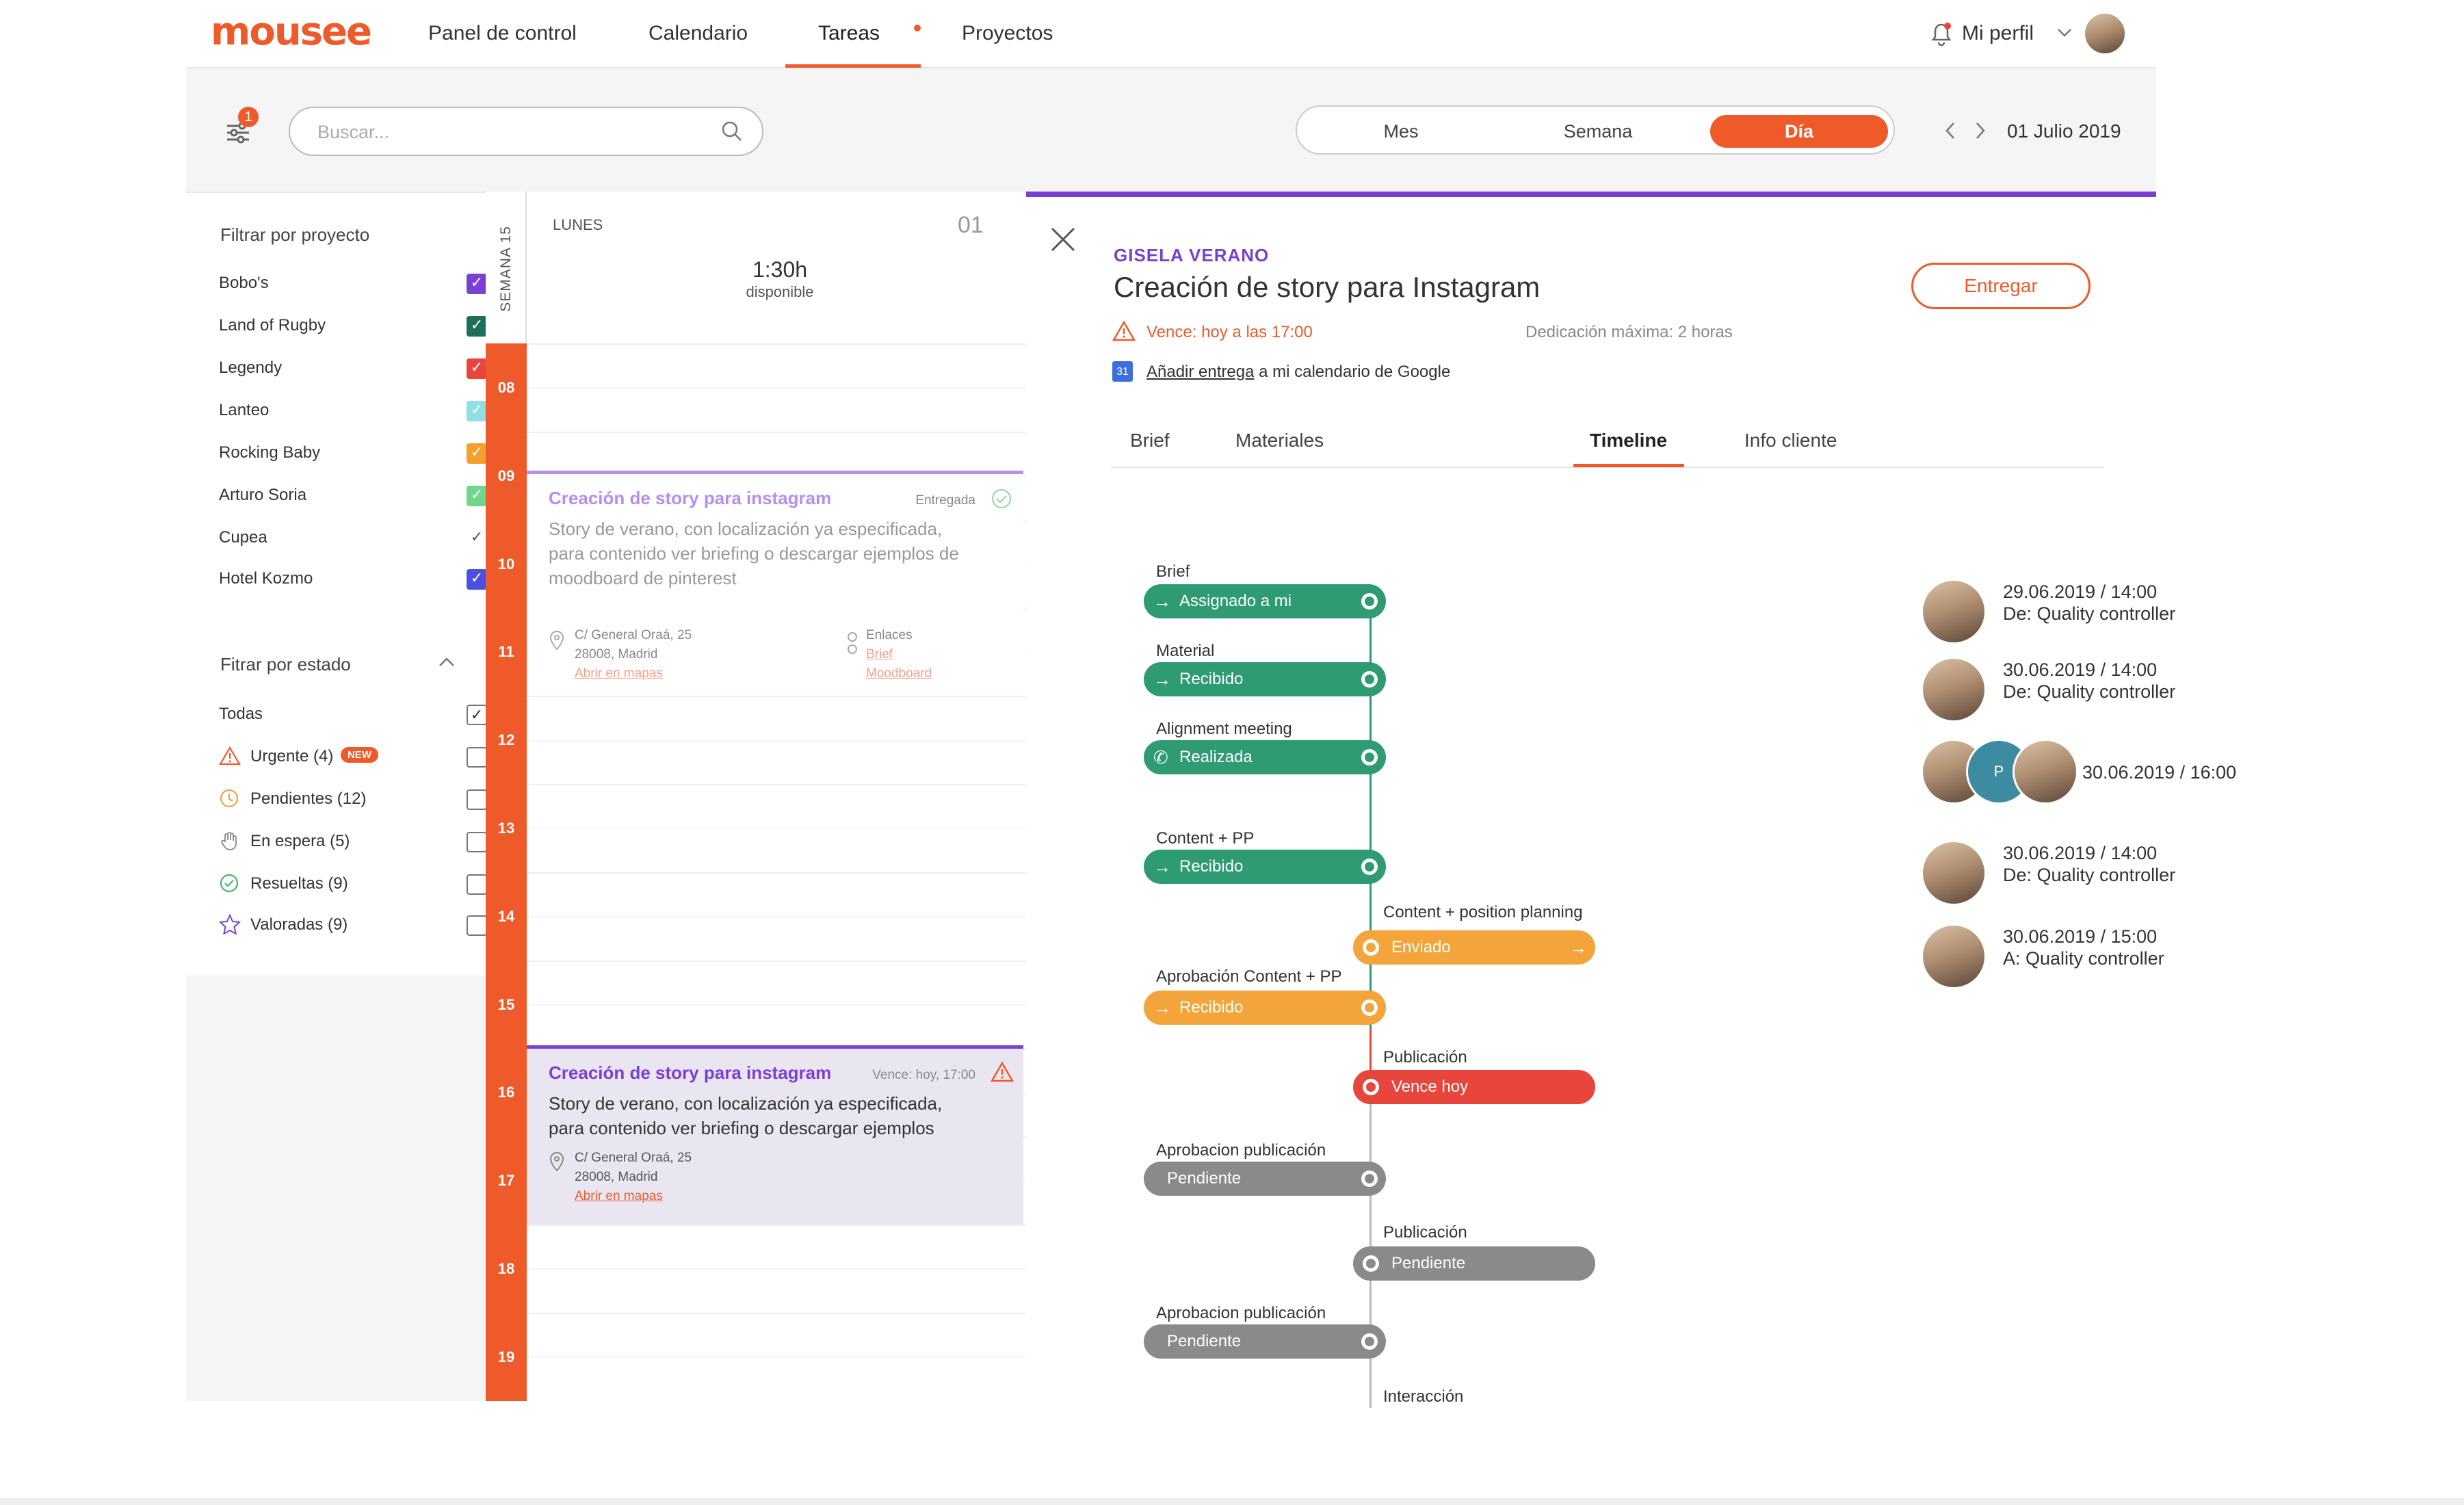 The image size is (2464, 1505). What do you see at coordinates (1160, 757) in the screenshot?
I see `phone-icon: ✆` at bounding box center [1160, 757].